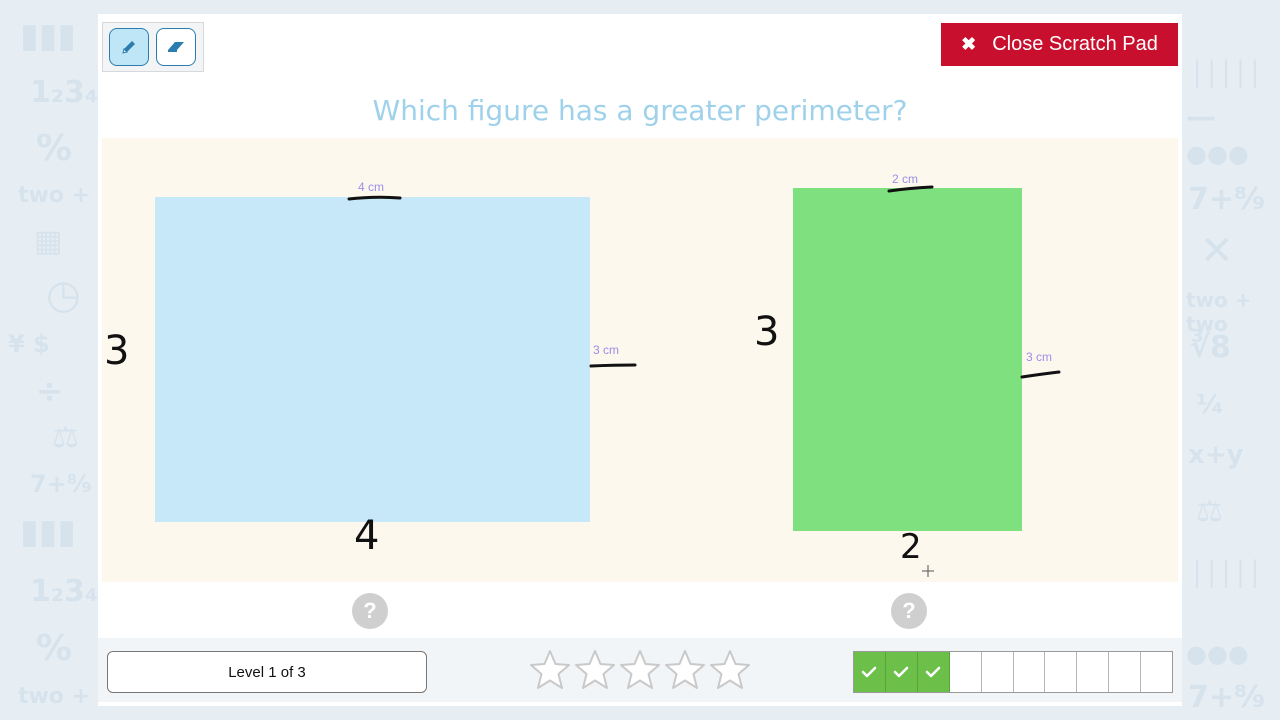 This screenshot has height=720, width=1280. I want to click on eraser-tool-button, so click(176, 47).